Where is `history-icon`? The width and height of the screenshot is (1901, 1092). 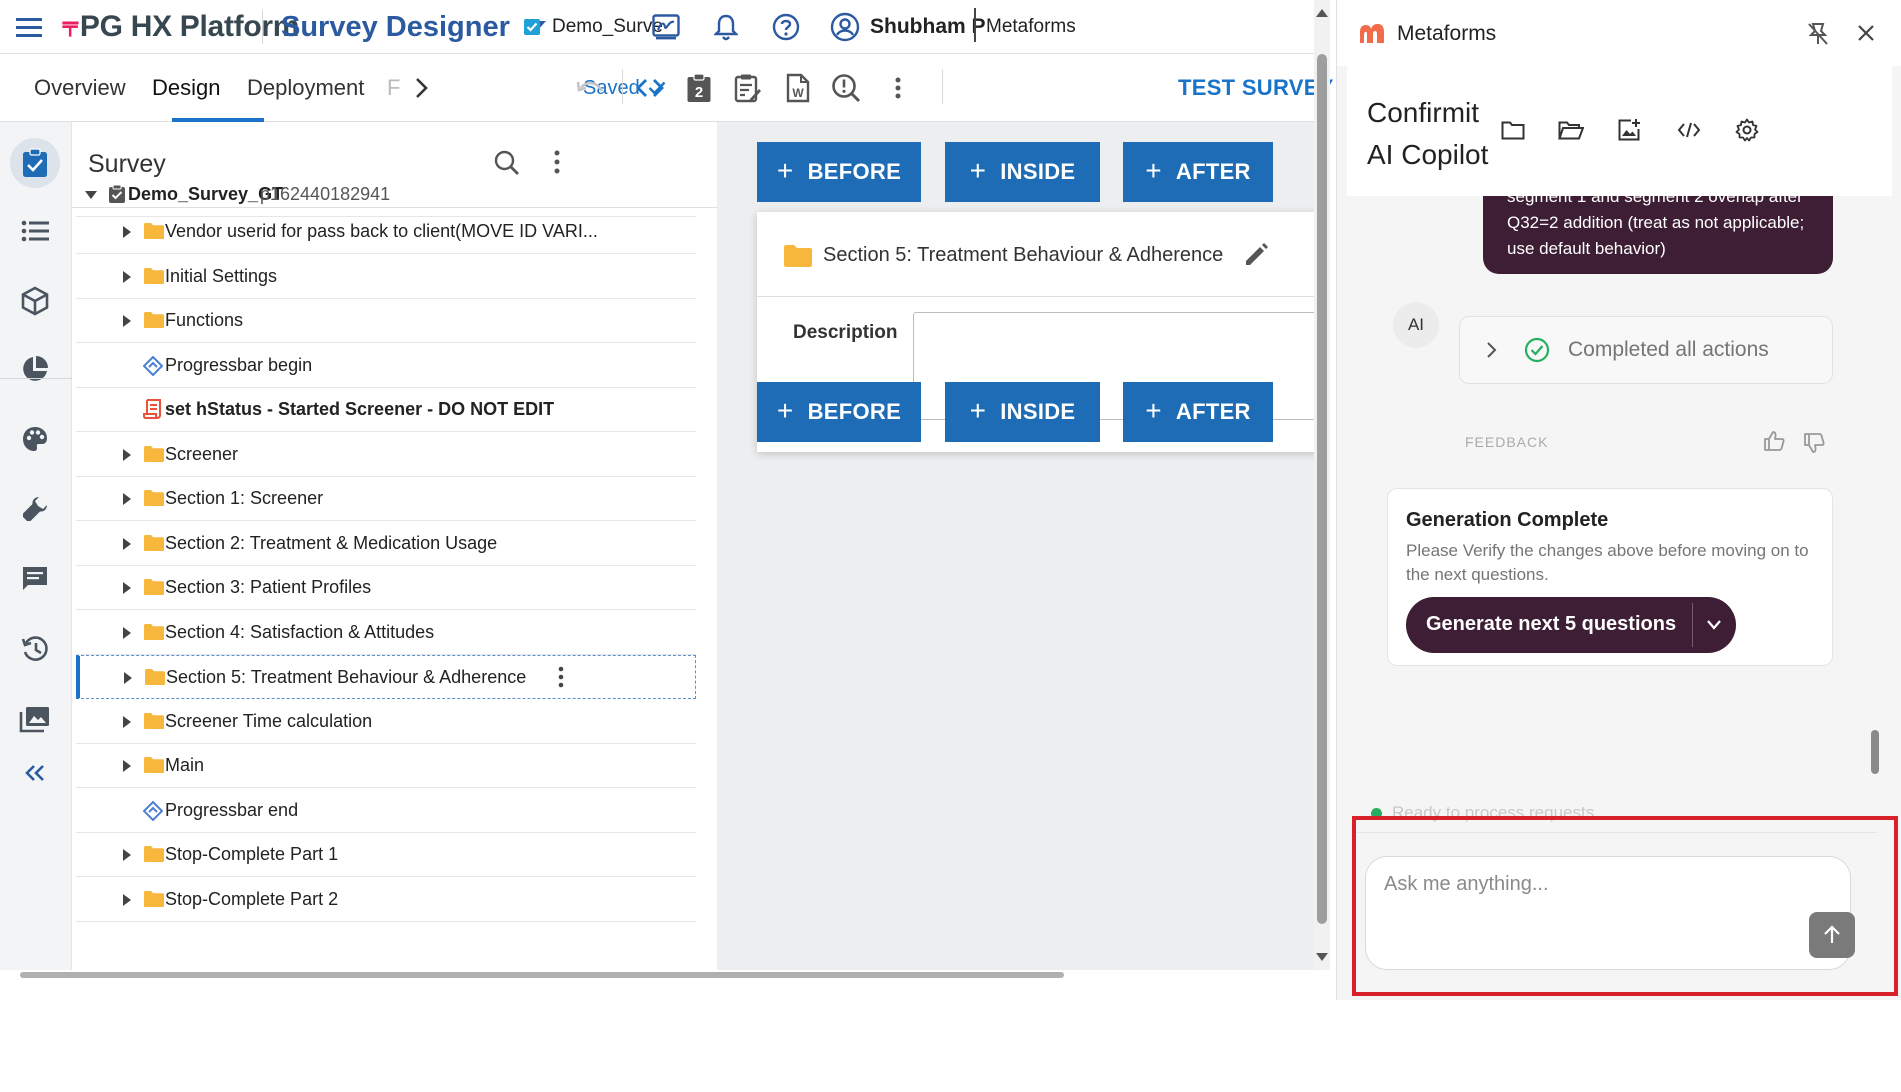
history-icon is located at coordinates (35, 649).